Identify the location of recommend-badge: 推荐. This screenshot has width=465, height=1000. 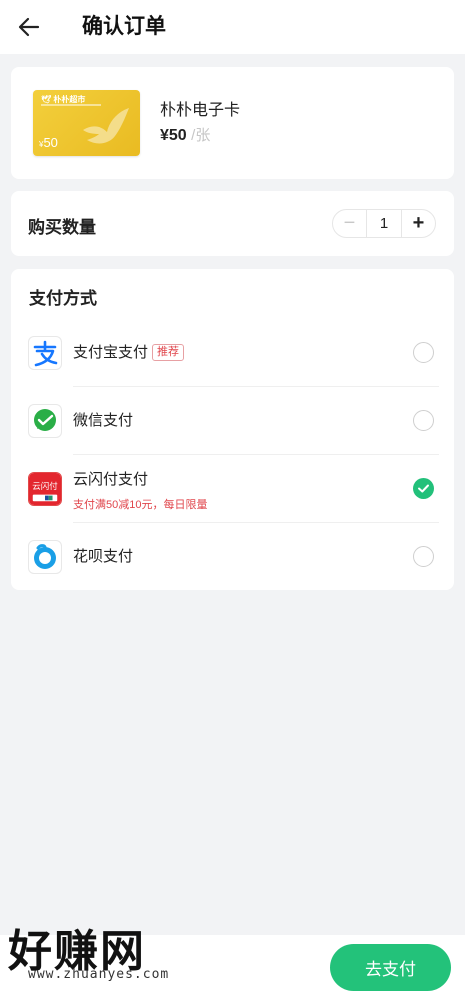
(168, 352).